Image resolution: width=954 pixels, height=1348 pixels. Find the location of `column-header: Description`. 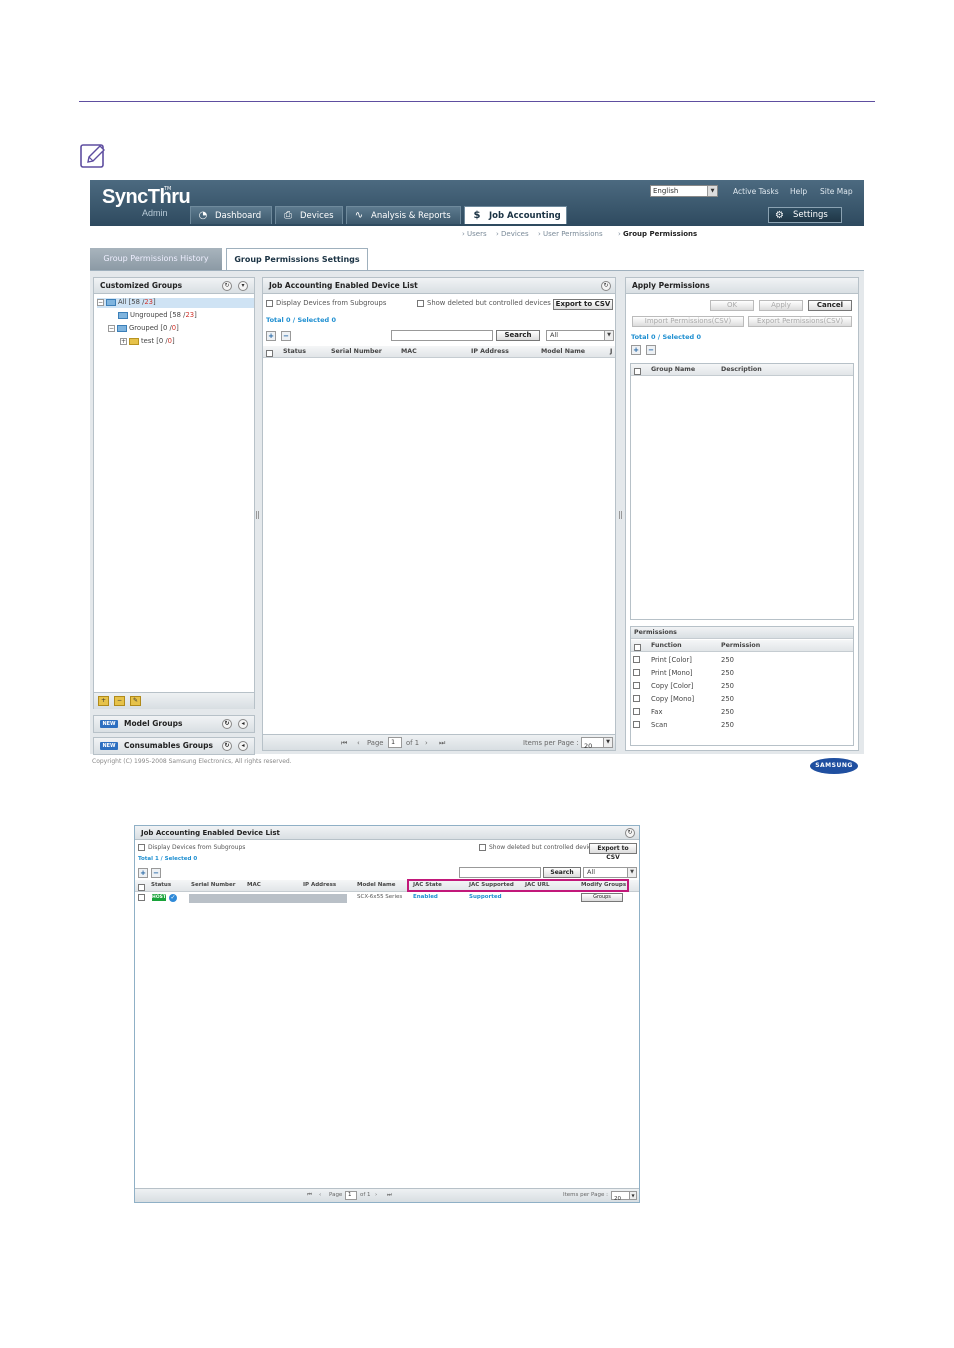

column-header: Description is located at coordinates (741, 369).